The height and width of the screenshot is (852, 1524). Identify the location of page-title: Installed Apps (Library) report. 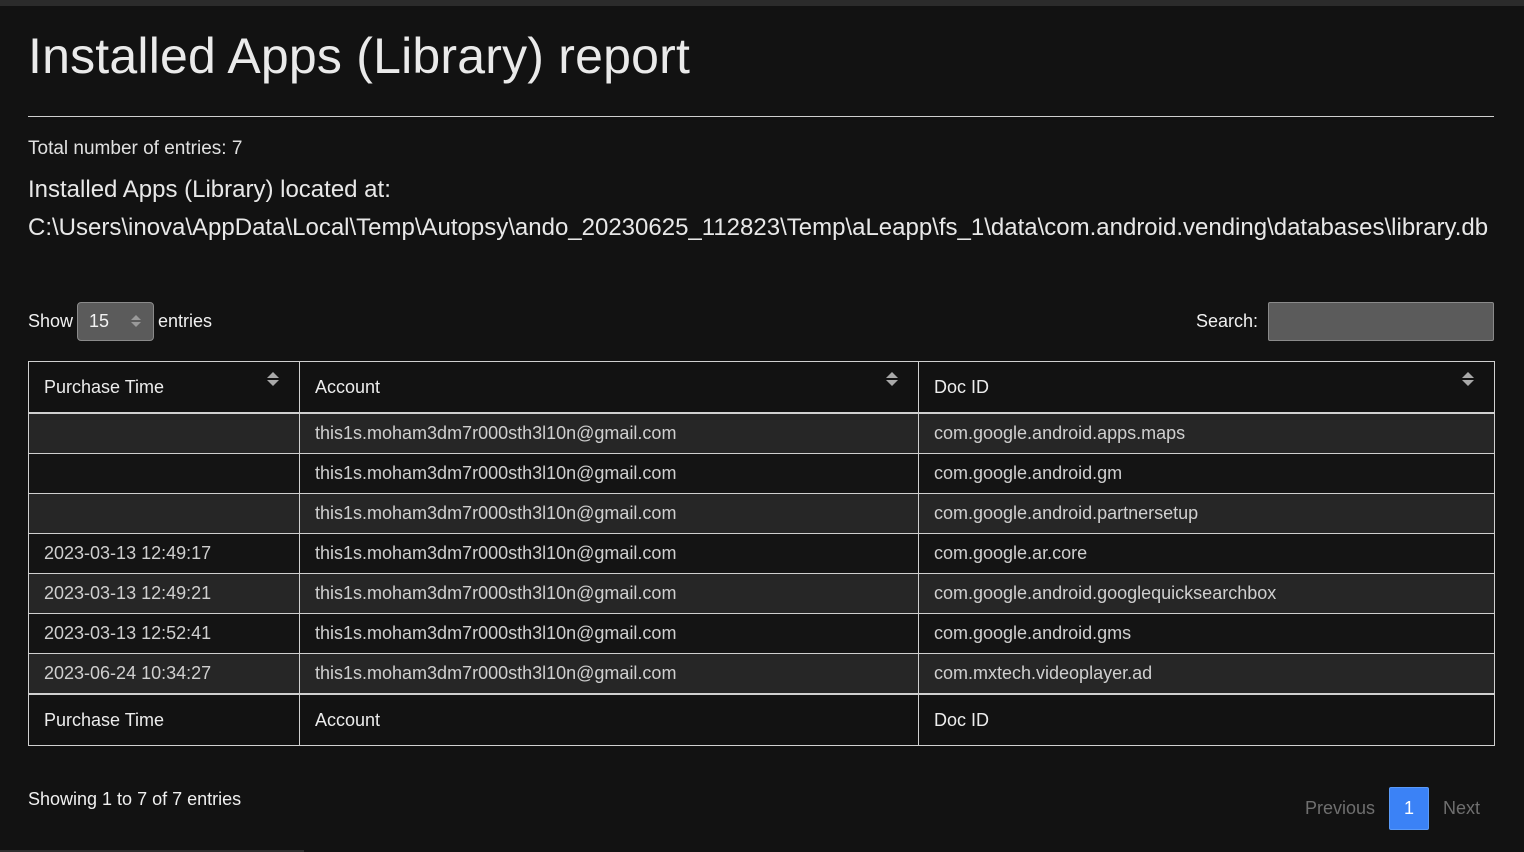
(359, 56).